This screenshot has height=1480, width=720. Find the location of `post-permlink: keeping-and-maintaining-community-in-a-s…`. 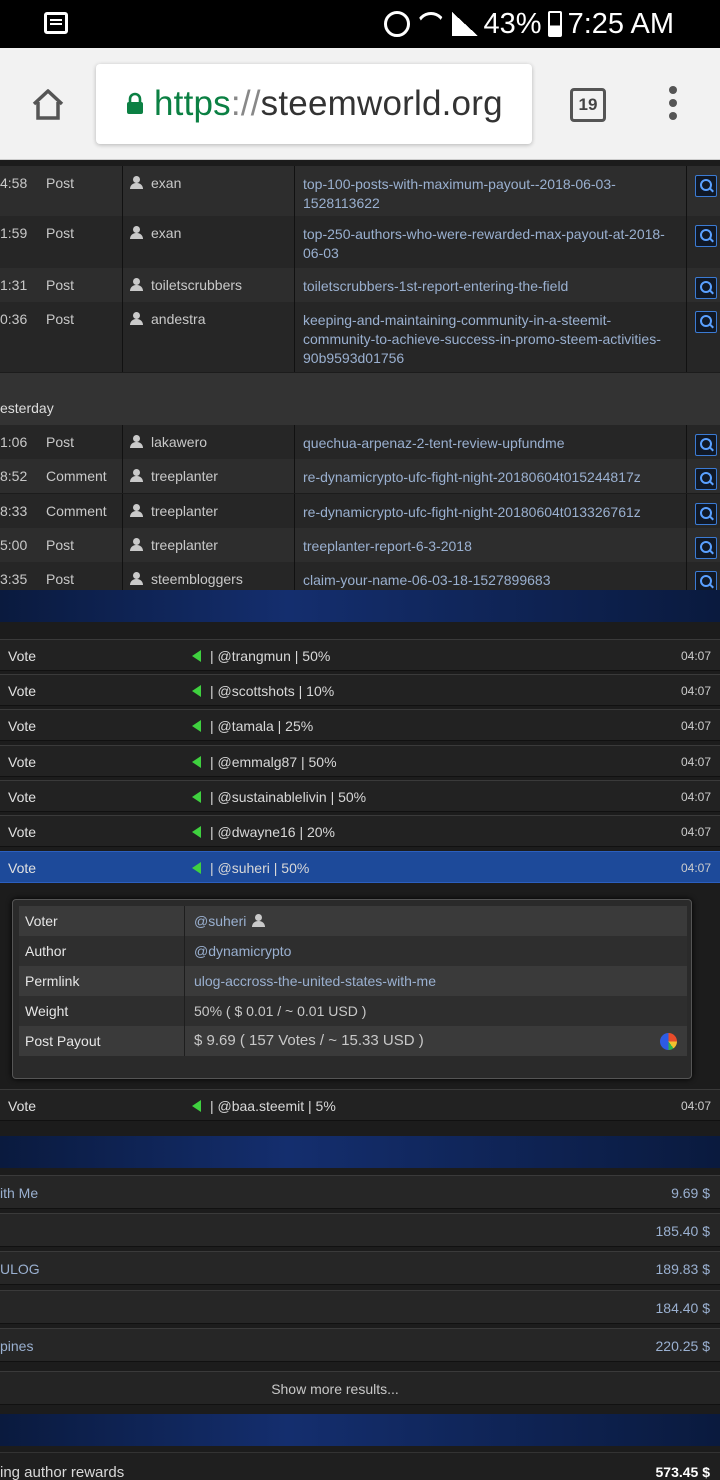

post-permlink: keeping-and-maintaining-community-in-a-s… is located at coordinates (488, 339).